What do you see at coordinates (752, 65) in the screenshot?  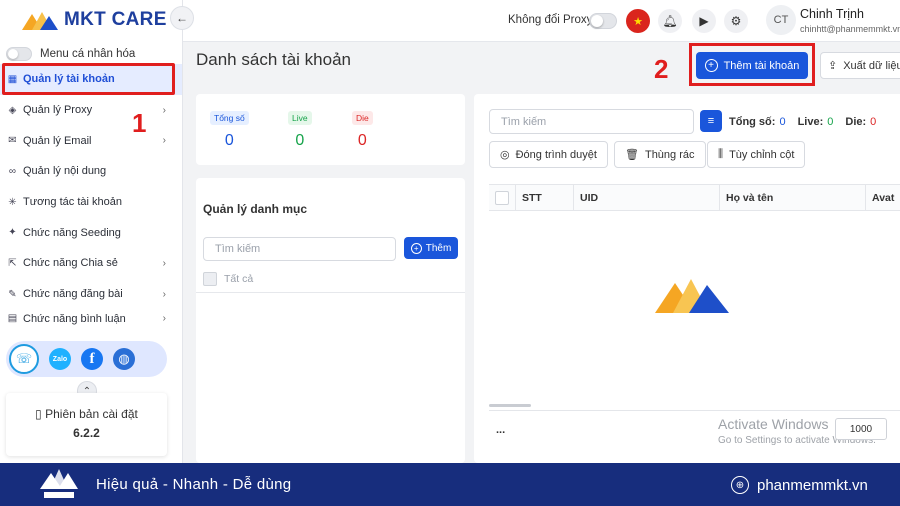 I see `add-account-button: + Thêm tài khoản` at bounding box center [752, 65].